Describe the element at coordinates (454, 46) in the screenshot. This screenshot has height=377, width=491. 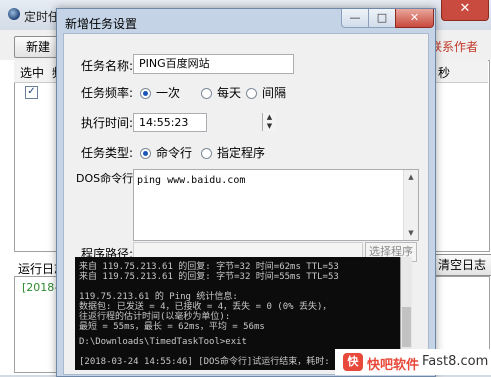
I see `contact-author-link: 联系作者` at that location.